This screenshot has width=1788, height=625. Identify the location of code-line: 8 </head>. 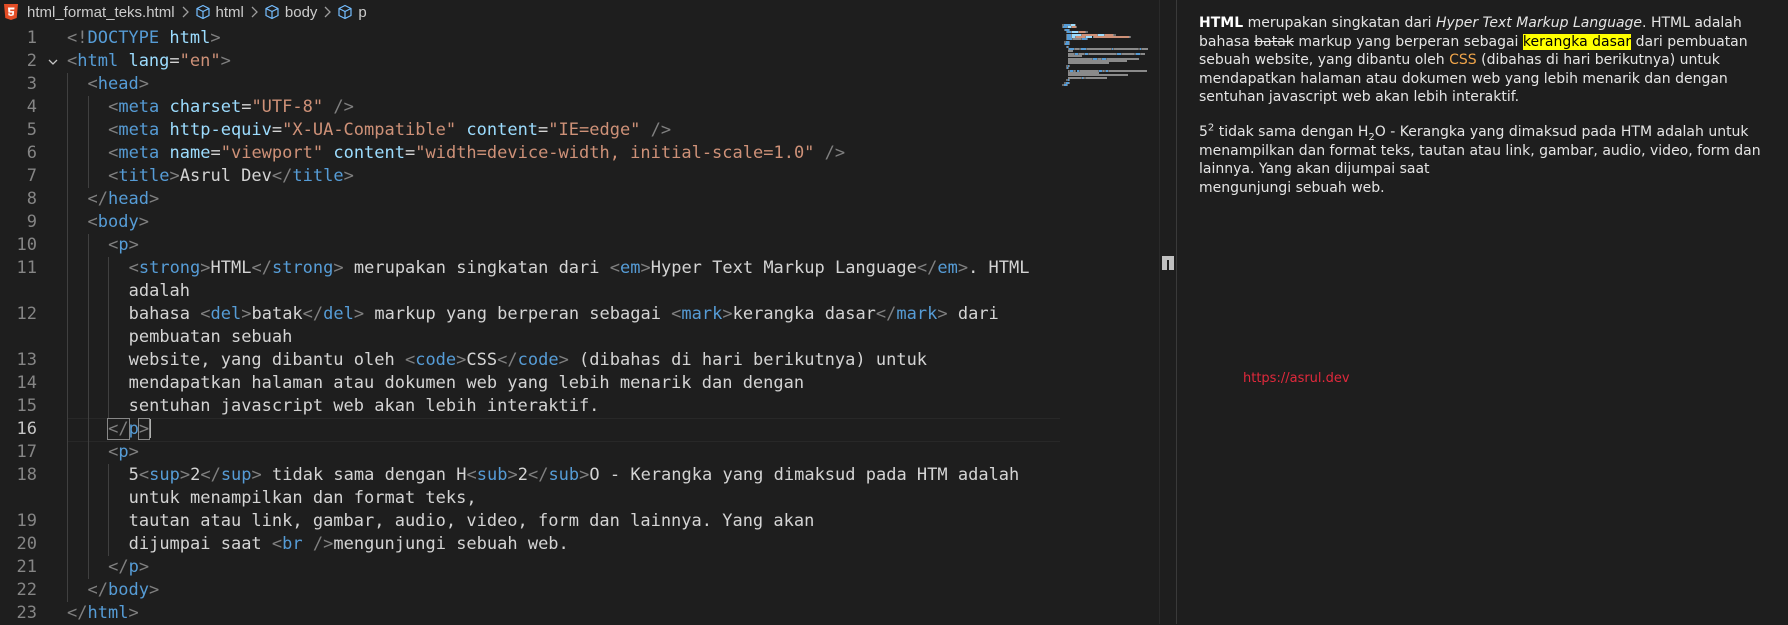
(530, 199).